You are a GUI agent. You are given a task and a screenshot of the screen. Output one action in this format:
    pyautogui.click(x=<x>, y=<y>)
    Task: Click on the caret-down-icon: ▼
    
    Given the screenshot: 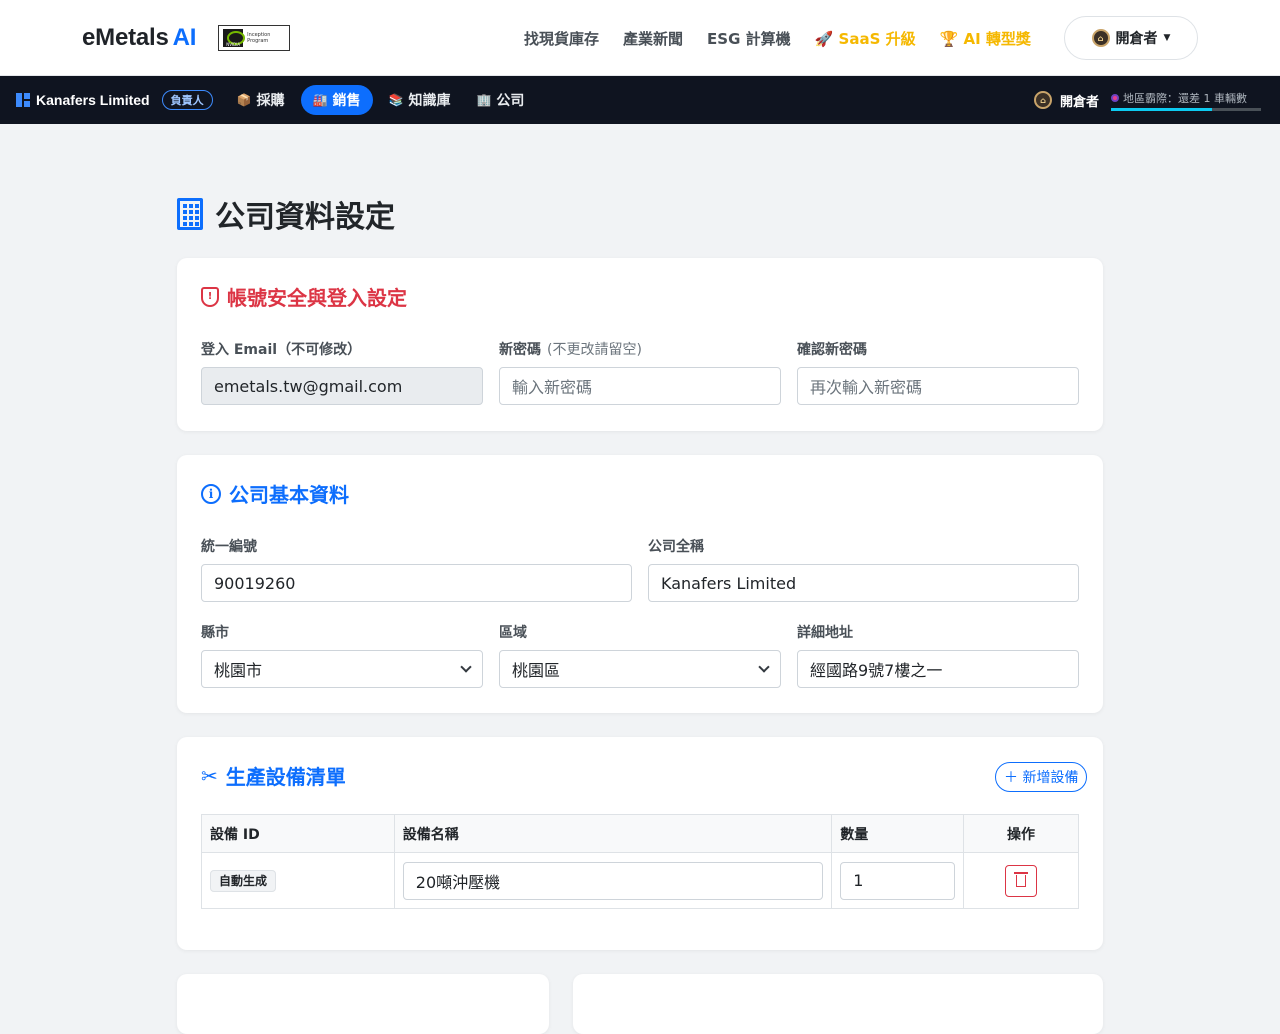 What is the action you would take?
    pyautogui.click(x=1167, y=38)
    